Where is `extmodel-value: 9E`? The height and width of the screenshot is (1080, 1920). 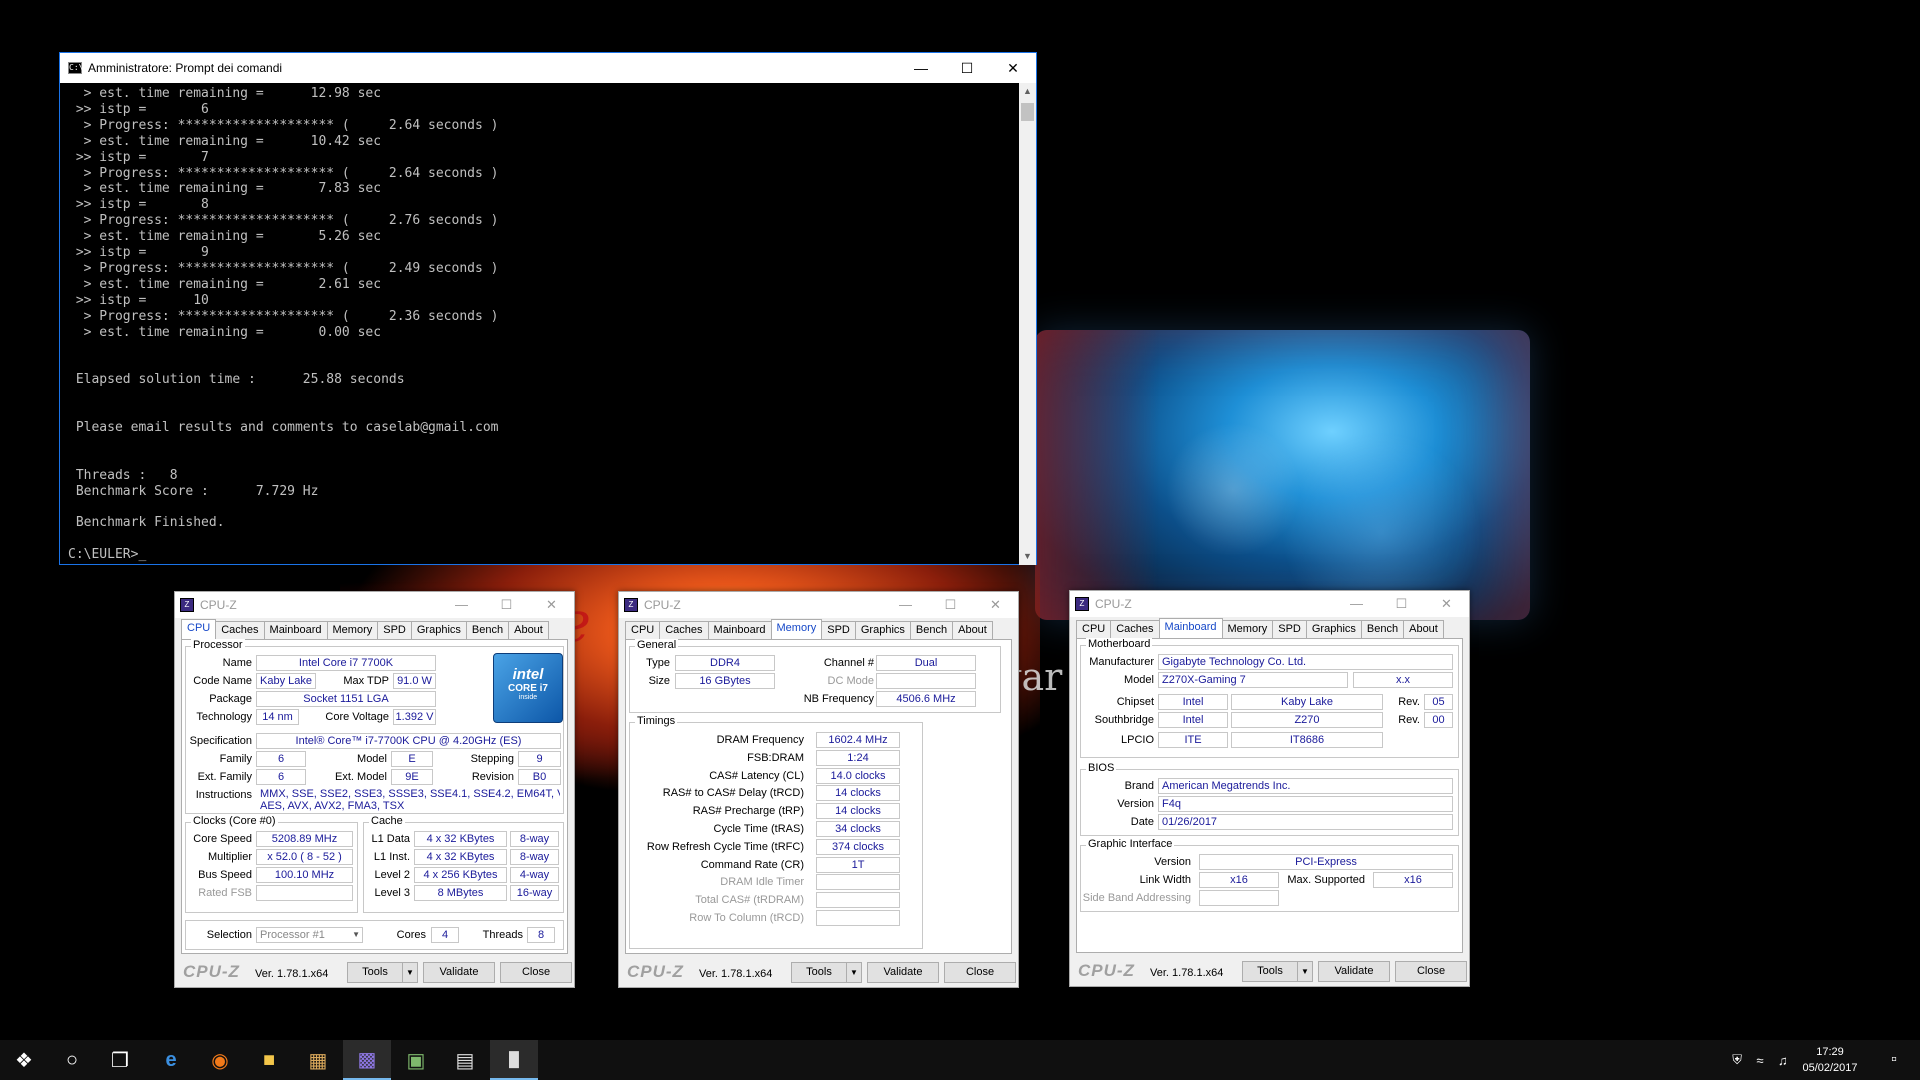
extmodel-value: 9E is located at coordinates (412, 777).